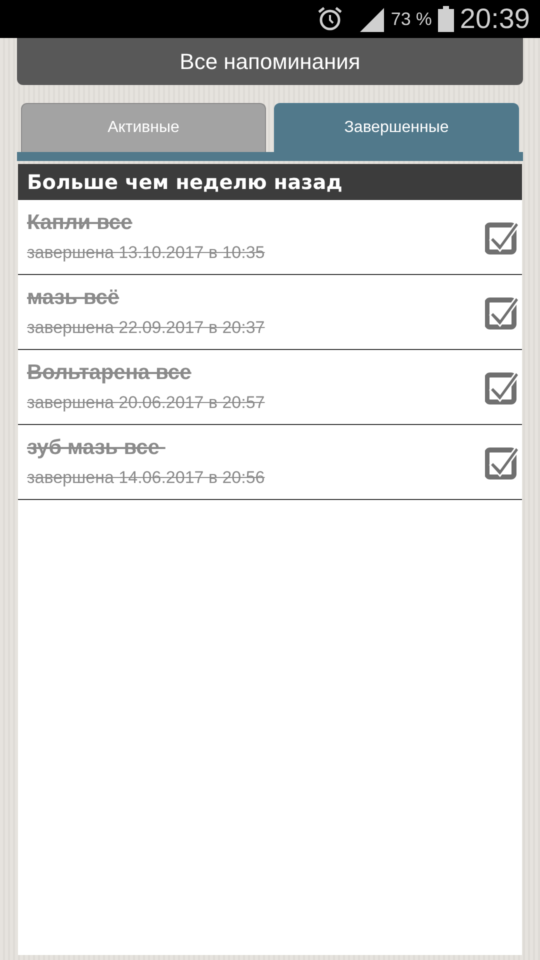 The image size is (540, 960). What do you see at coordinates (73, 298) in the screenshot?
I see `reminder-title: мазь всё` at bounding box center [73, 298].